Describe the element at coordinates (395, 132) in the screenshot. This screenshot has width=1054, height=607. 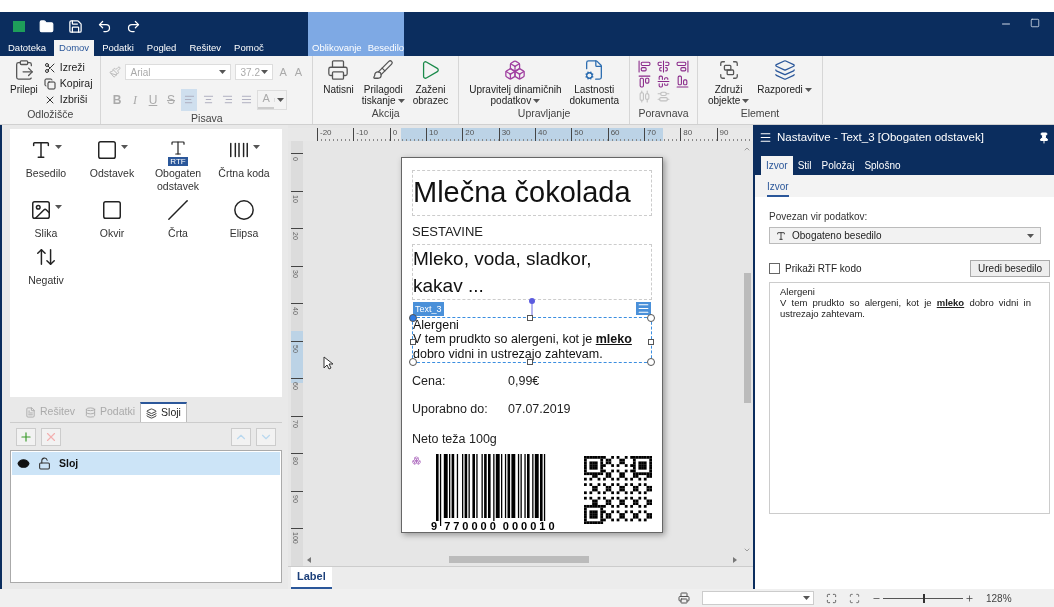
I see `ruler-label: 0` at that location.